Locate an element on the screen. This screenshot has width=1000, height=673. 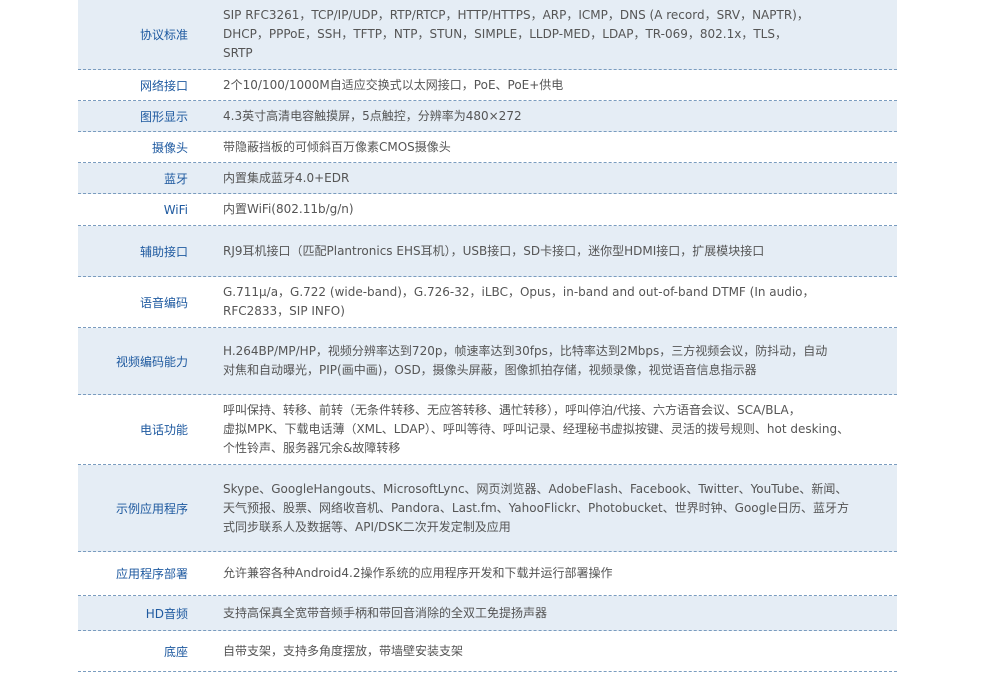
spec-row-camera: 摄像头 带隐蔽挡板的可倾斜百万像素CMOS摄像头 is located at coordinates (487, 147).